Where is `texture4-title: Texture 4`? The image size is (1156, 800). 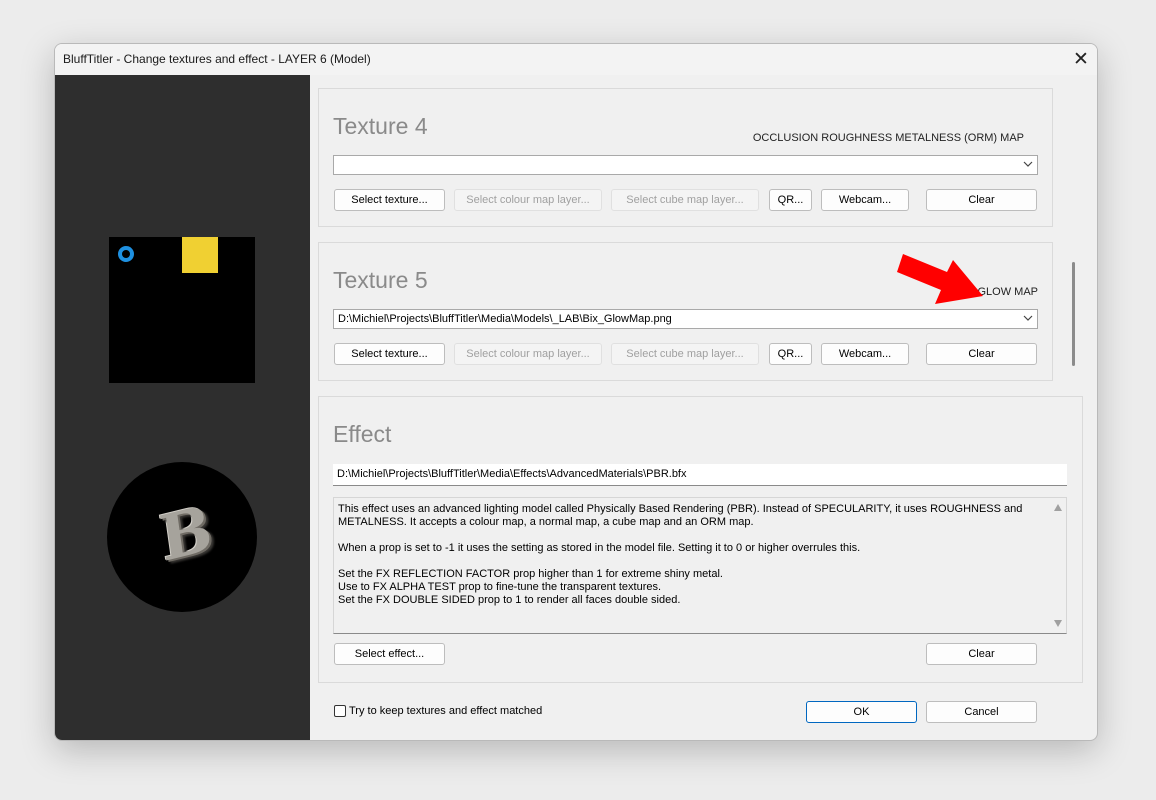 texture4-title: Texture 4 is located at coordinates (380, 126).